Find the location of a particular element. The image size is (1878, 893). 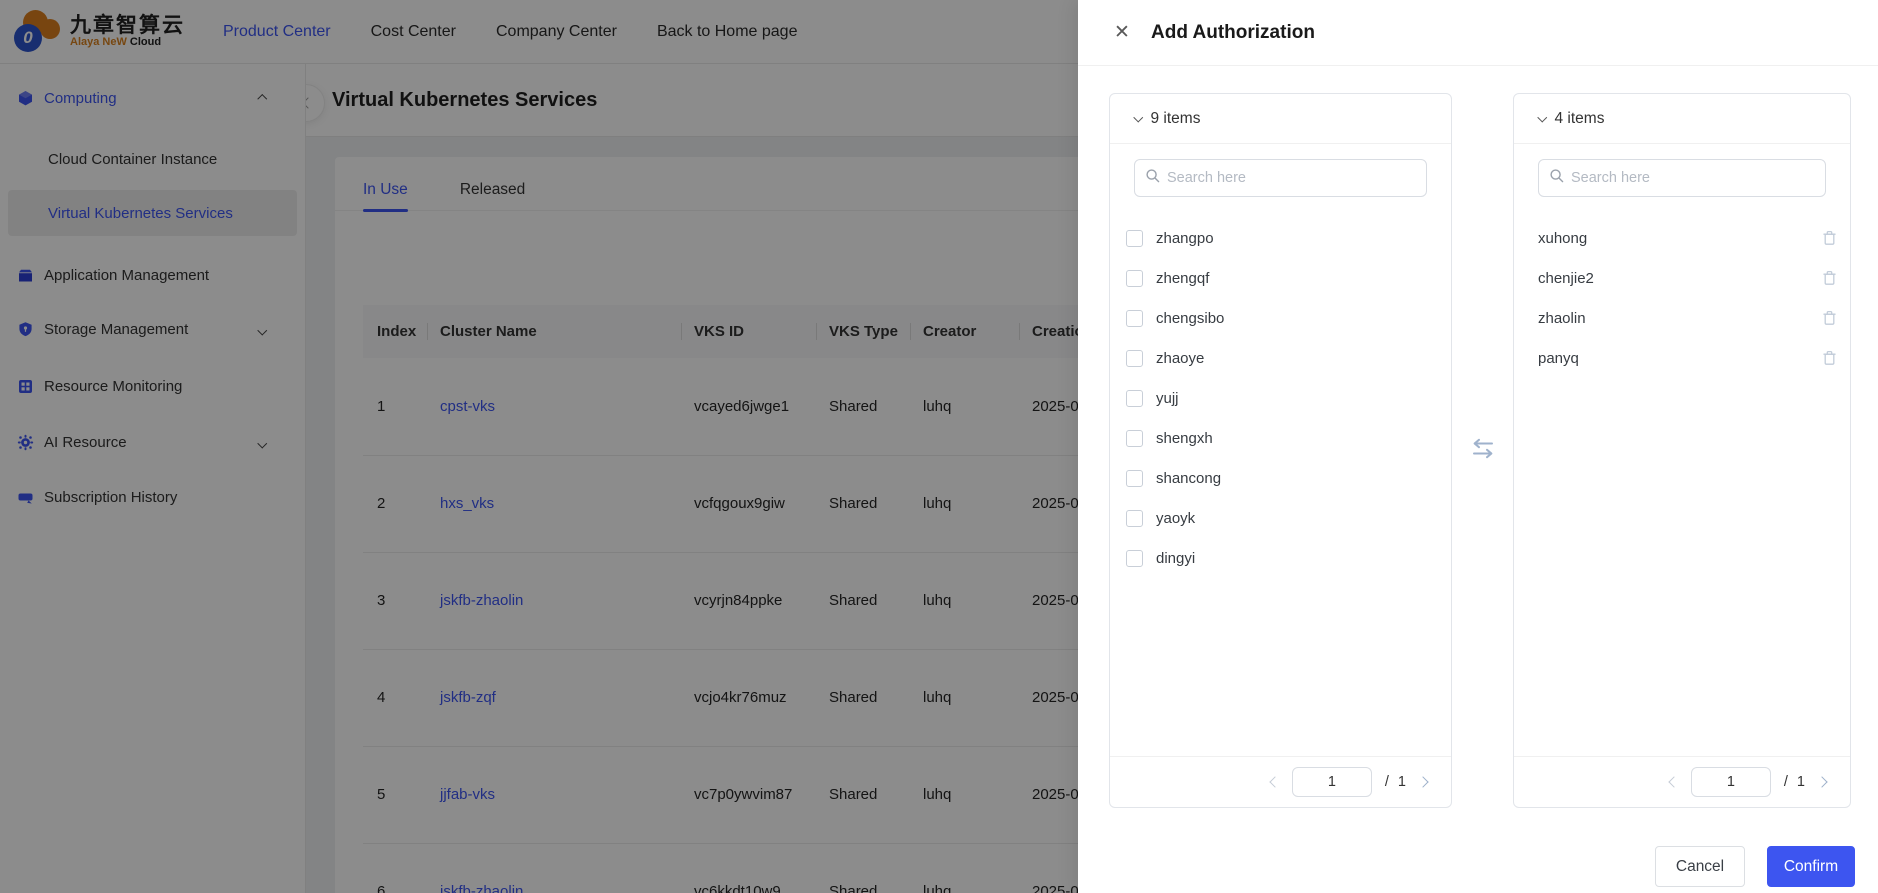

source-item: zhaoye is located at coordinates (1280, 358).